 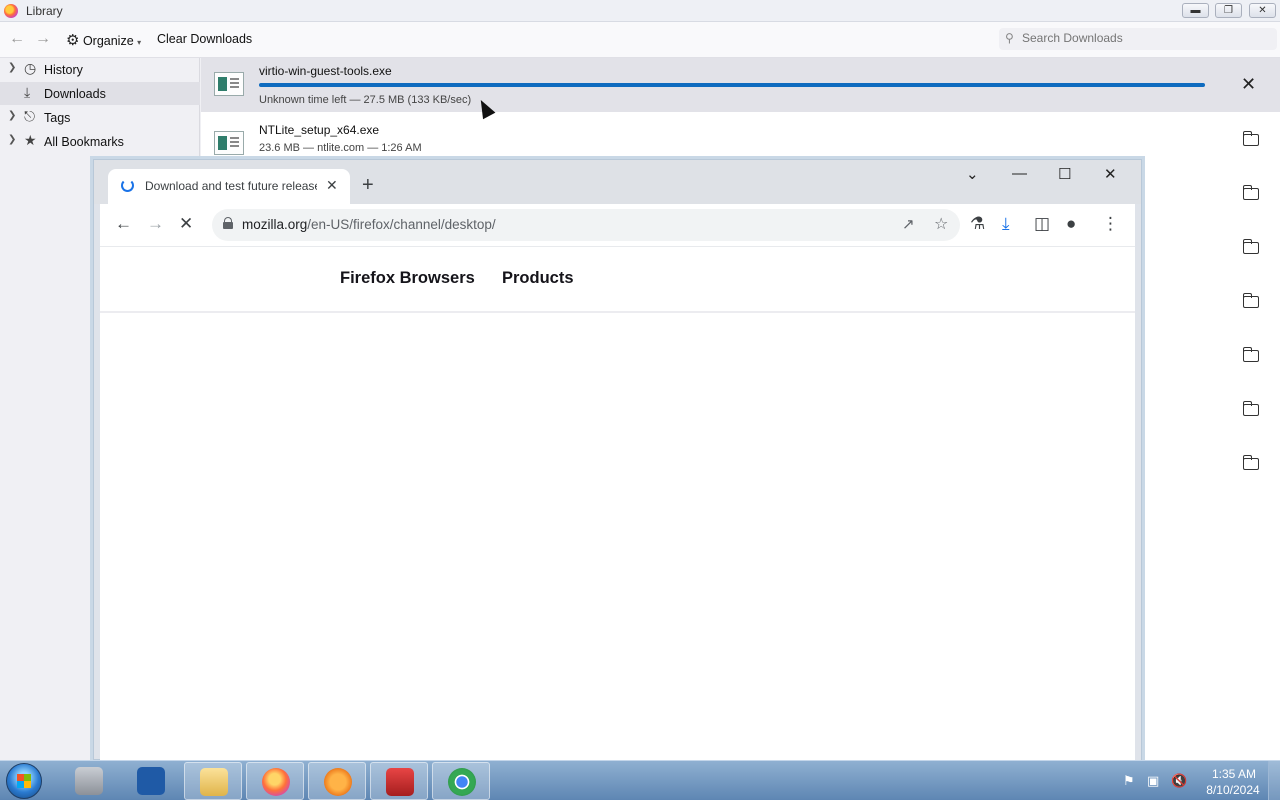 What do you see at coordinates (100, 69) in the screenshot?
I see `sidebar-item-history: ❯ ◷ History` at bounding box center [100, 69].